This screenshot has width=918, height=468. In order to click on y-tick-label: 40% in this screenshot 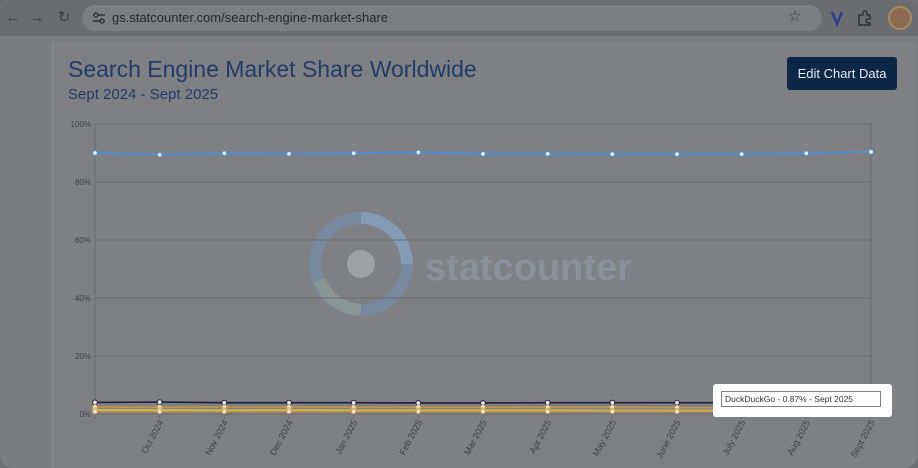, I will do `click(83, 298)`.